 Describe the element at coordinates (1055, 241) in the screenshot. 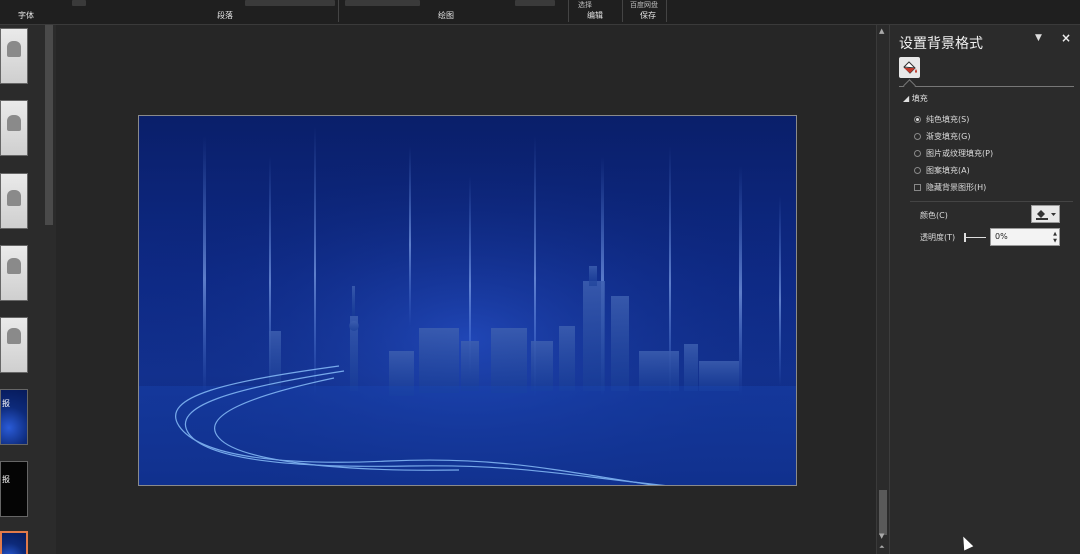

I see `spin-down-icon: ▼` at that location.